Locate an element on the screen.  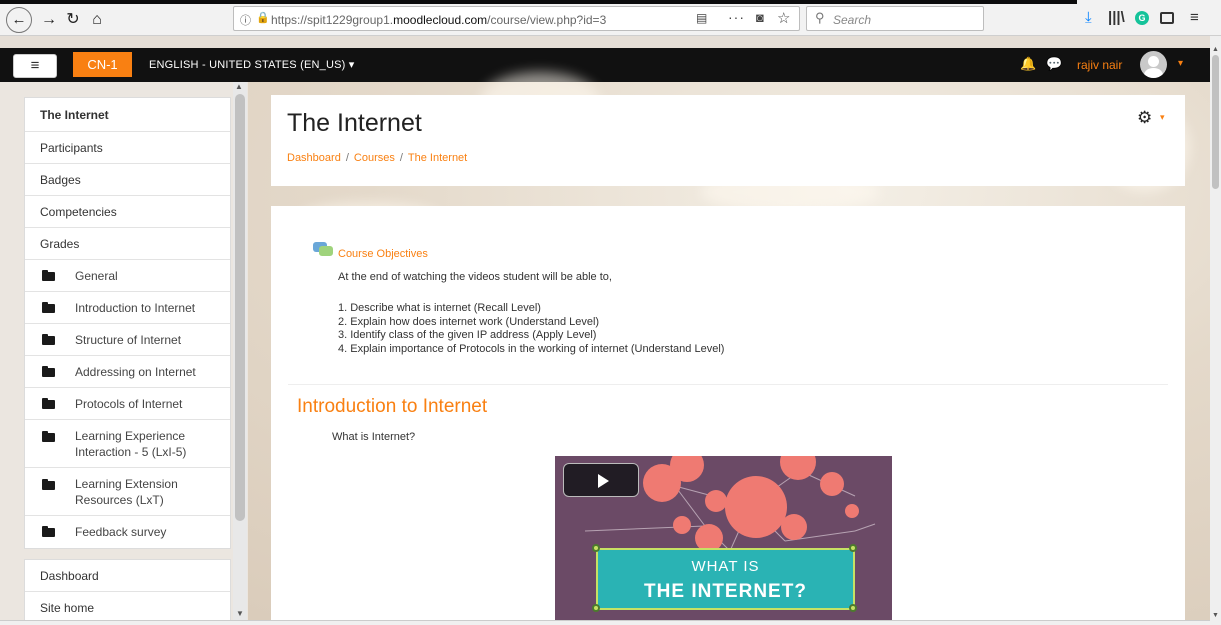
sidebar-section-feedback: Feedback survey is located at coordinates (127, 532).